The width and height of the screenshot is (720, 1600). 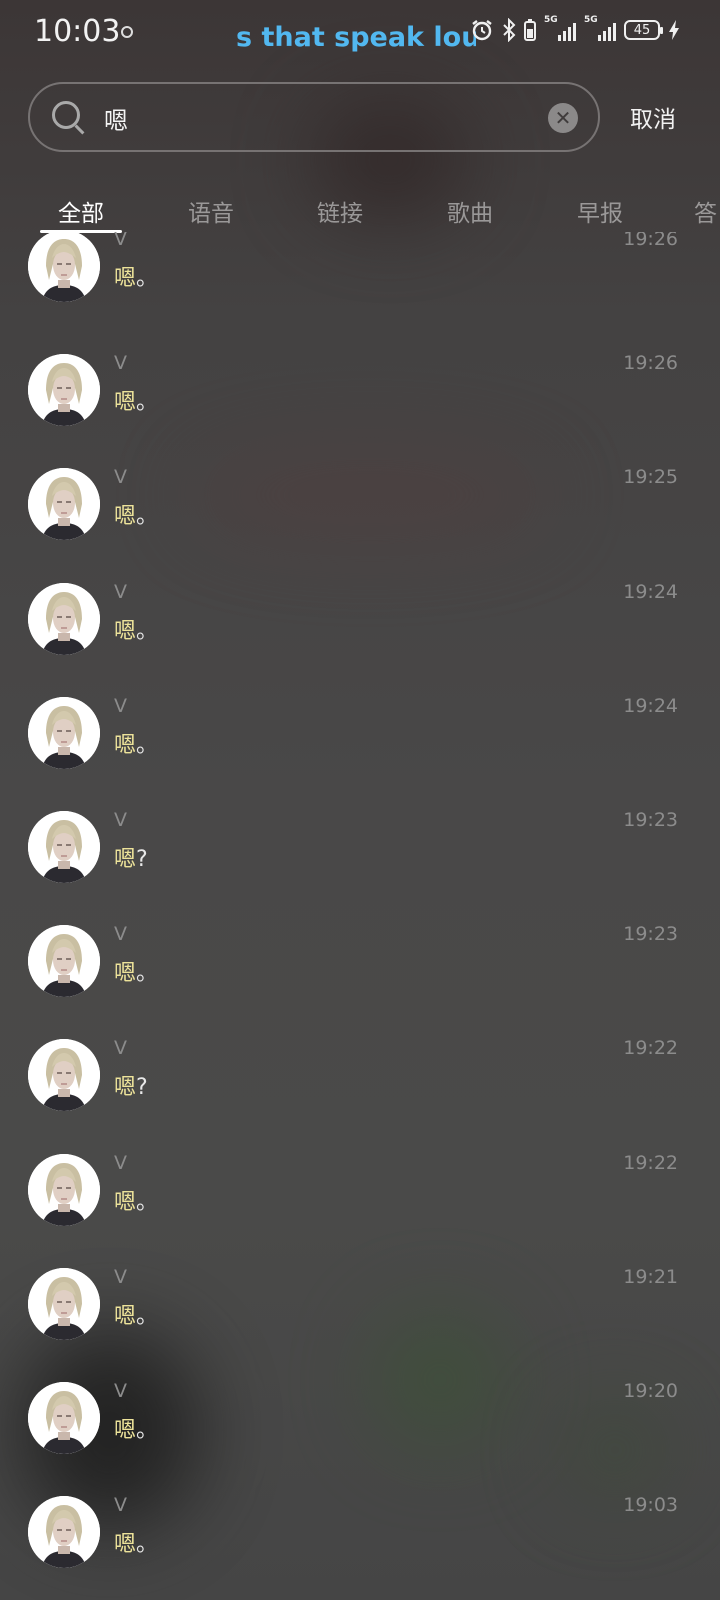 What do you see at coordinates (211, 211) in the screenshot?
I see `tab-voice: 语音` at bounding box center [211, 211].